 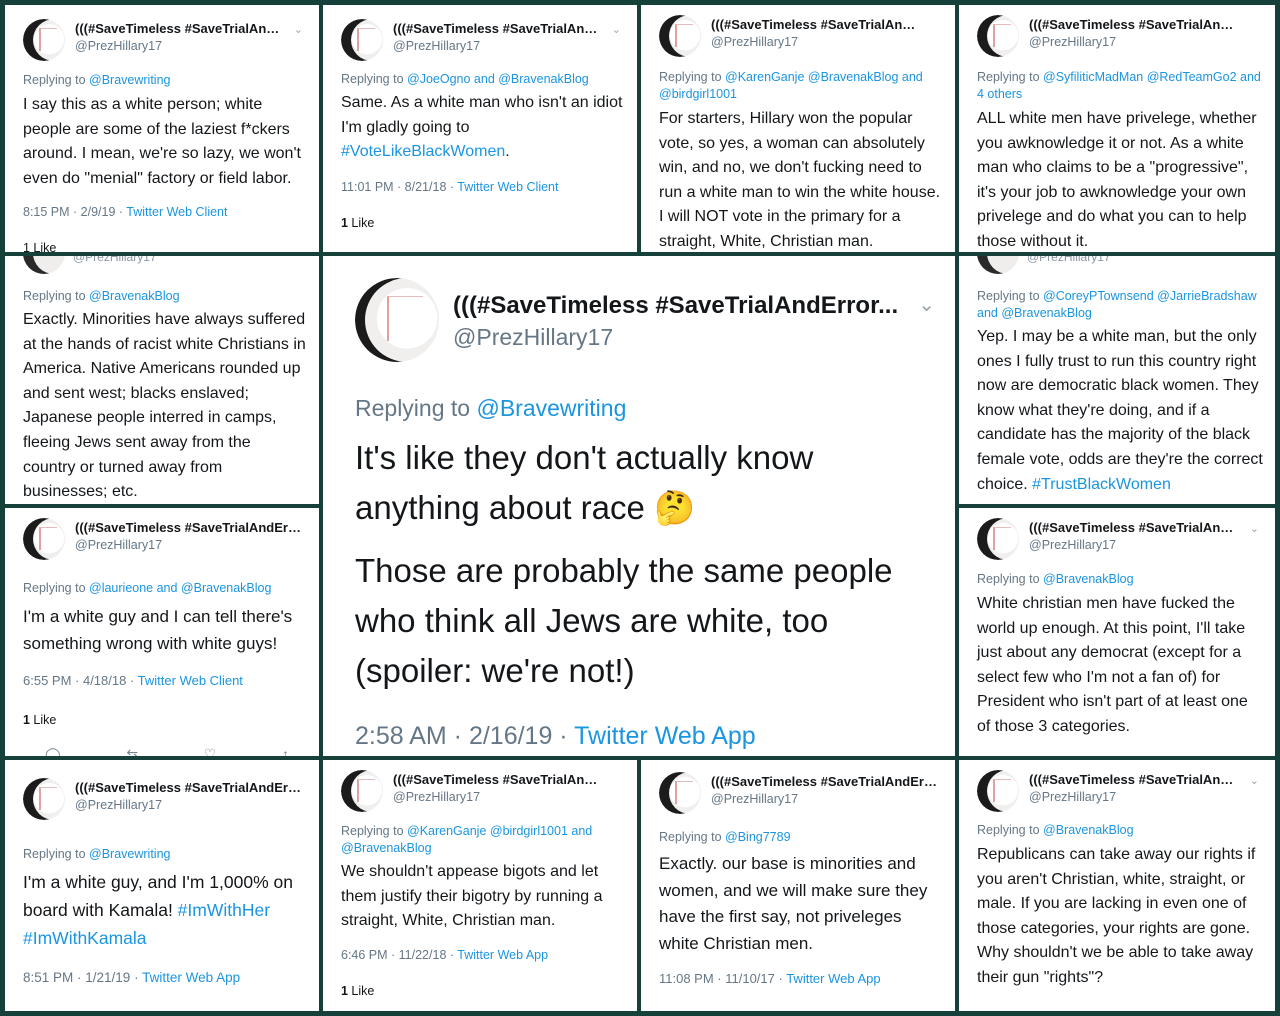 What do you see at coordinates (132, 751) in the screenshot?
I see `retweet-icon: ⇆` at bounding box center [132, 751].